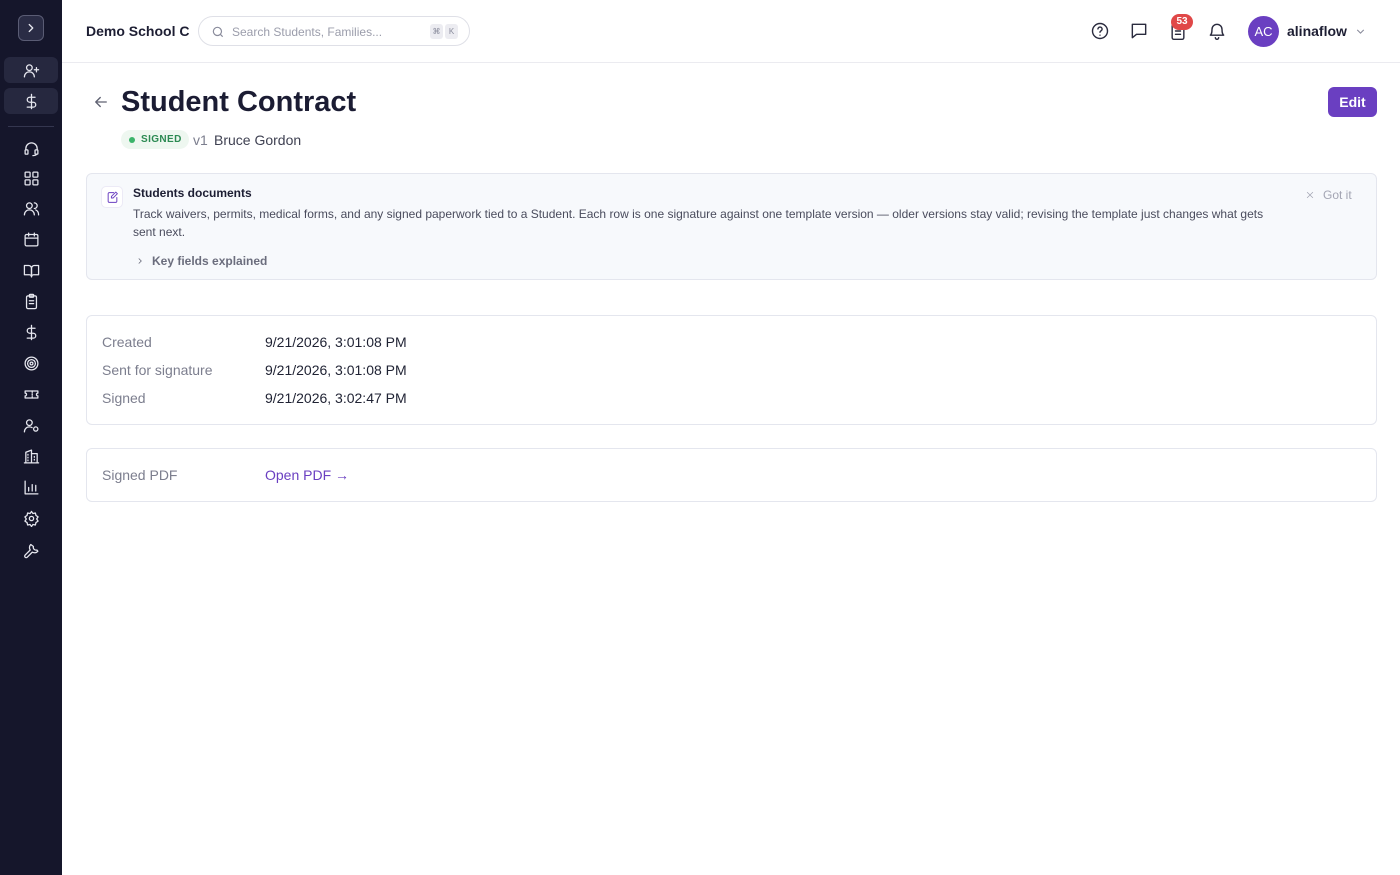 Image resolution: width=1400 pixels, height=875 pixels. I want to click on sidebar-item-settings, so click(31, 518).